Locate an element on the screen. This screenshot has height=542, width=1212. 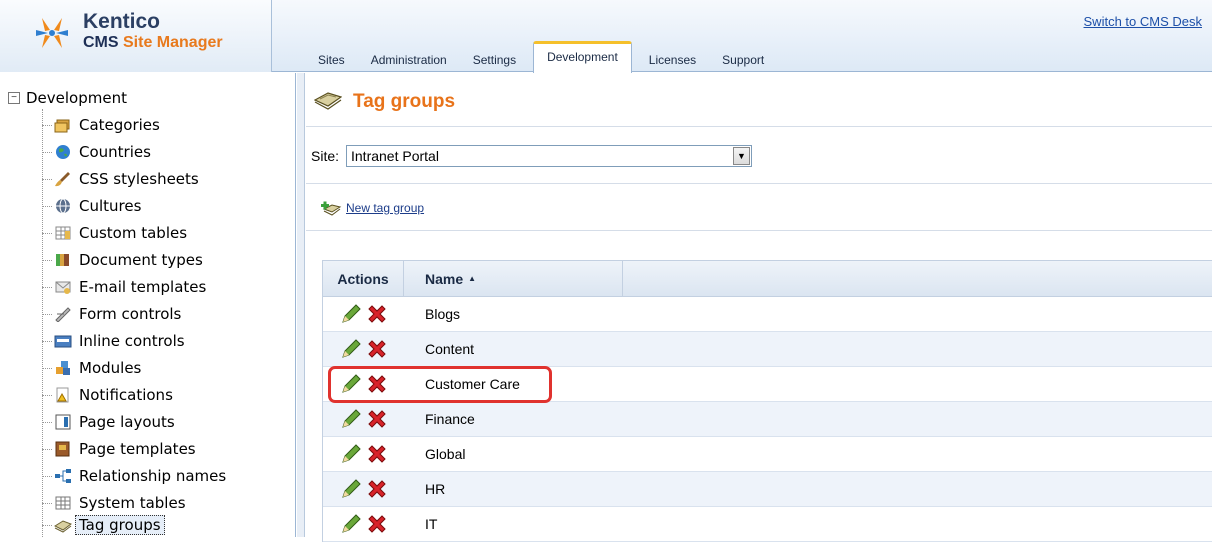
row-name: Global is located at coordinates (445, 454).